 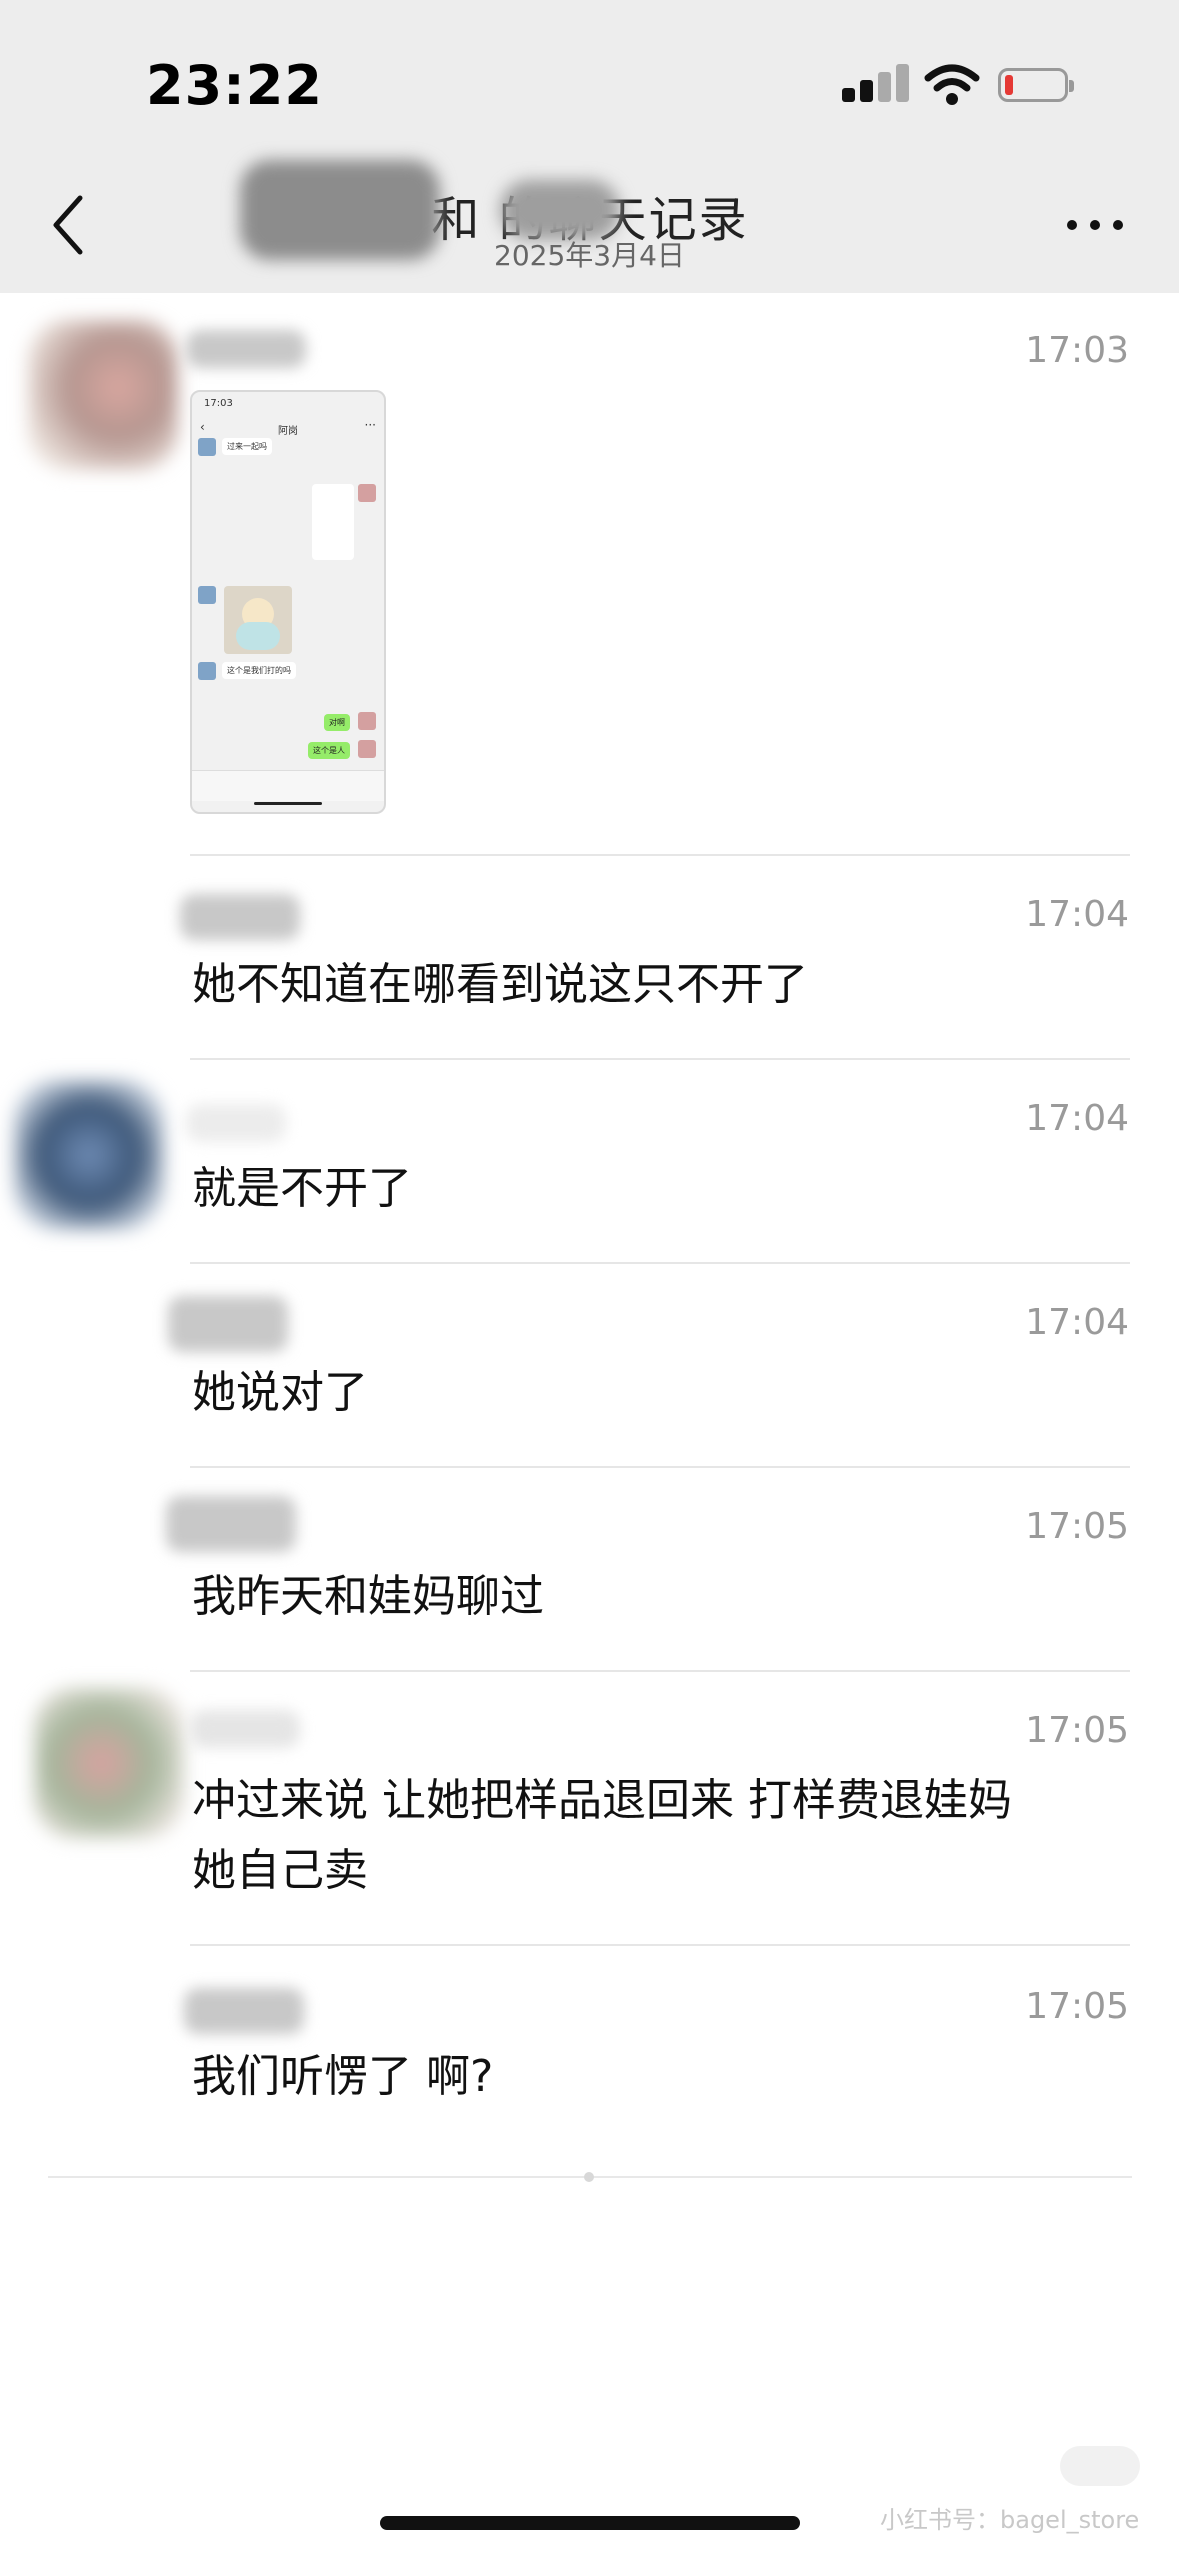 I want to click on thumb-sticker-image, so click(x=258, y=620).